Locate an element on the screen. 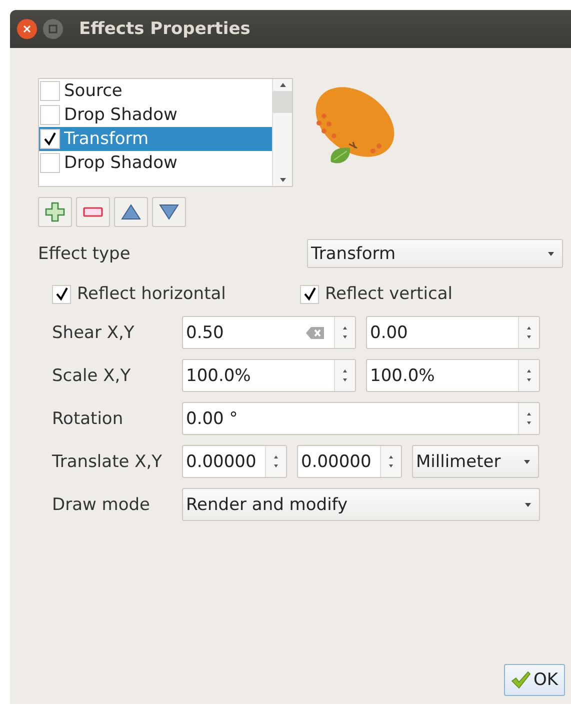  checkbox-label: Reflect vertical is located at coordinates (388, 294).